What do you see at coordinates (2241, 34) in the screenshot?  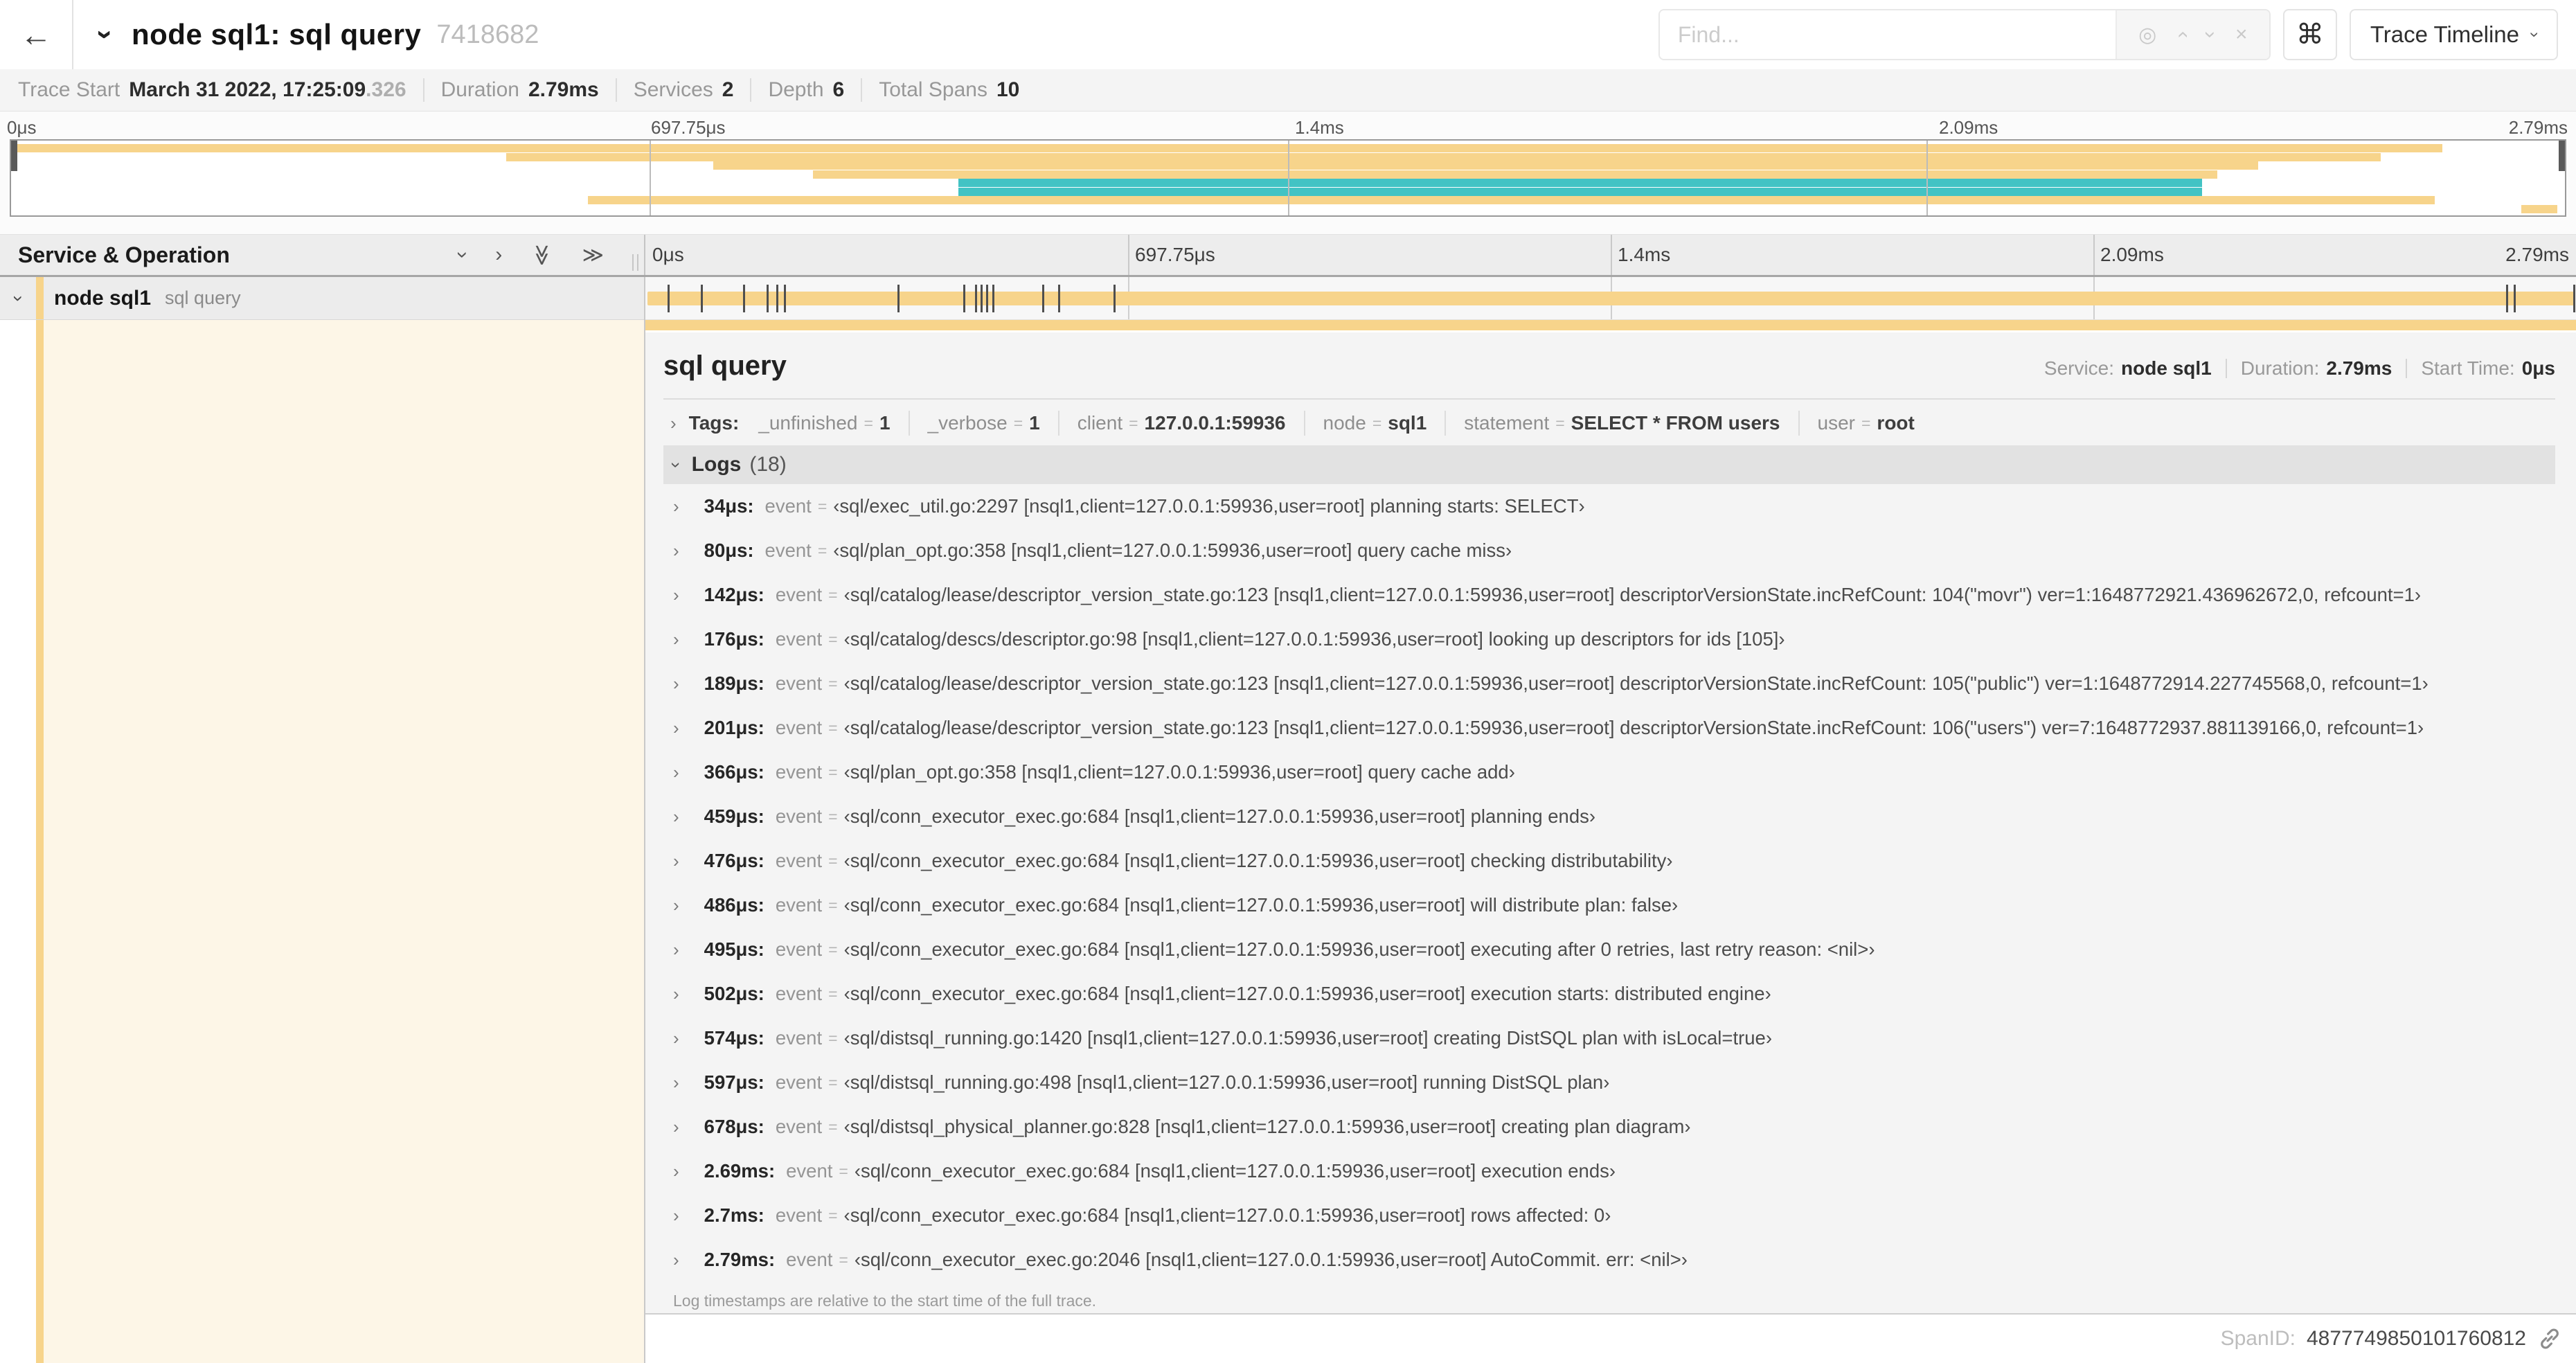 I see `clear-find-icon: ×` at bounding box center [2241, 34].